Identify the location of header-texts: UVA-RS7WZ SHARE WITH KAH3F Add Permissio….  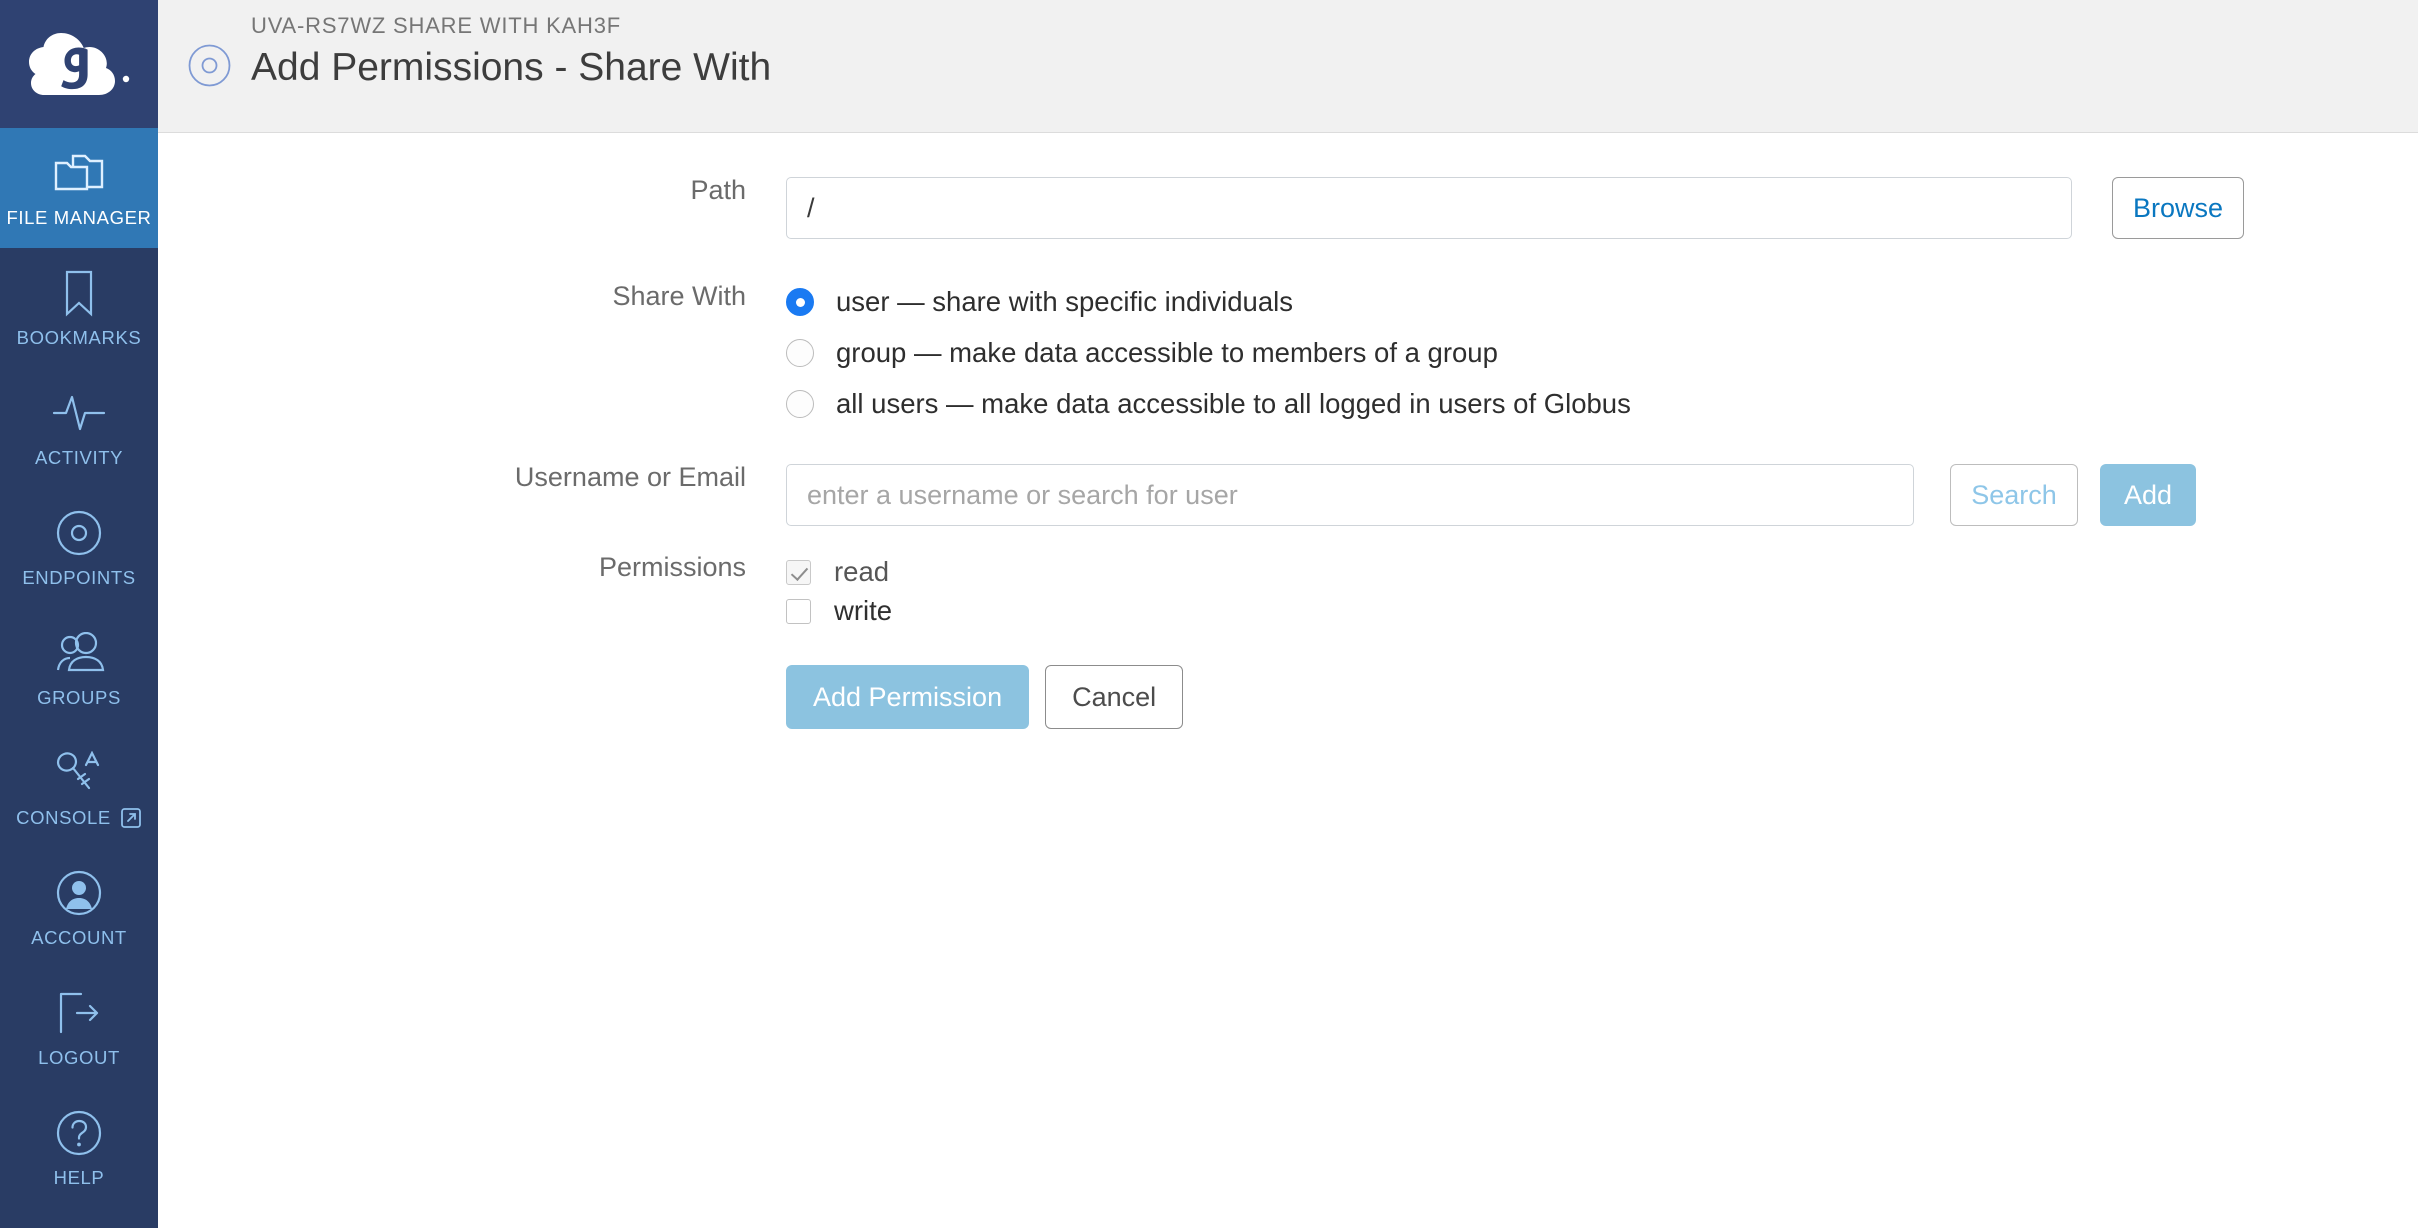
(511, 66).